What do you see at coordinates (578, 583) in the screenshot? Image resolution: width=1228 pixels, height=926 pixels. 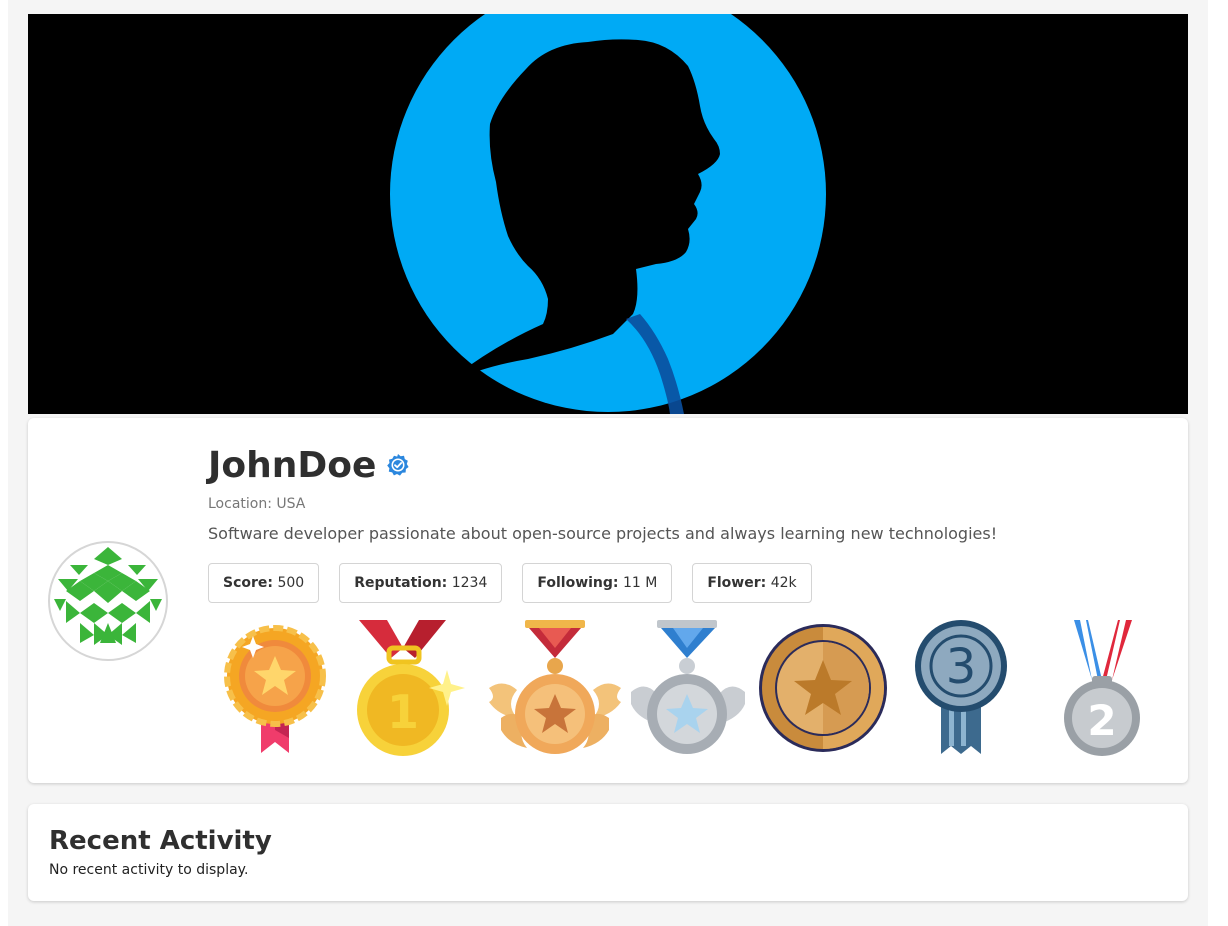 I see `stat-label: Following:` at bounding box center [578, 583].